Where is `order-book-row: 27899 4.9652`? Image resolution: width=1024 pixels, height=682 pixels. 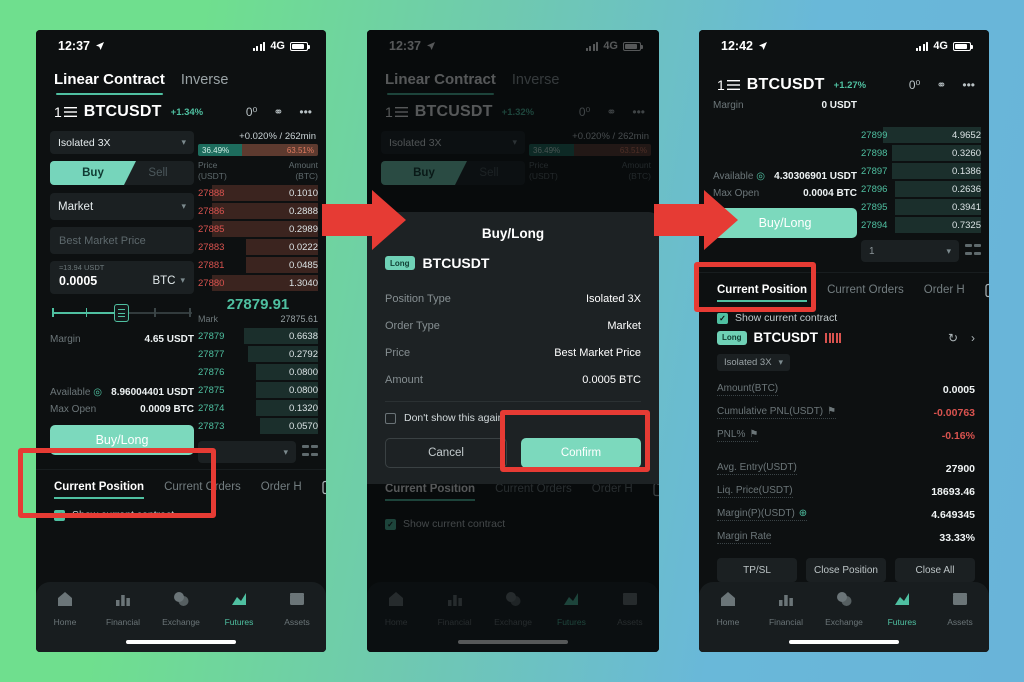
order-book-row: 27899 4.9652 is located at coordinates (921, 135).